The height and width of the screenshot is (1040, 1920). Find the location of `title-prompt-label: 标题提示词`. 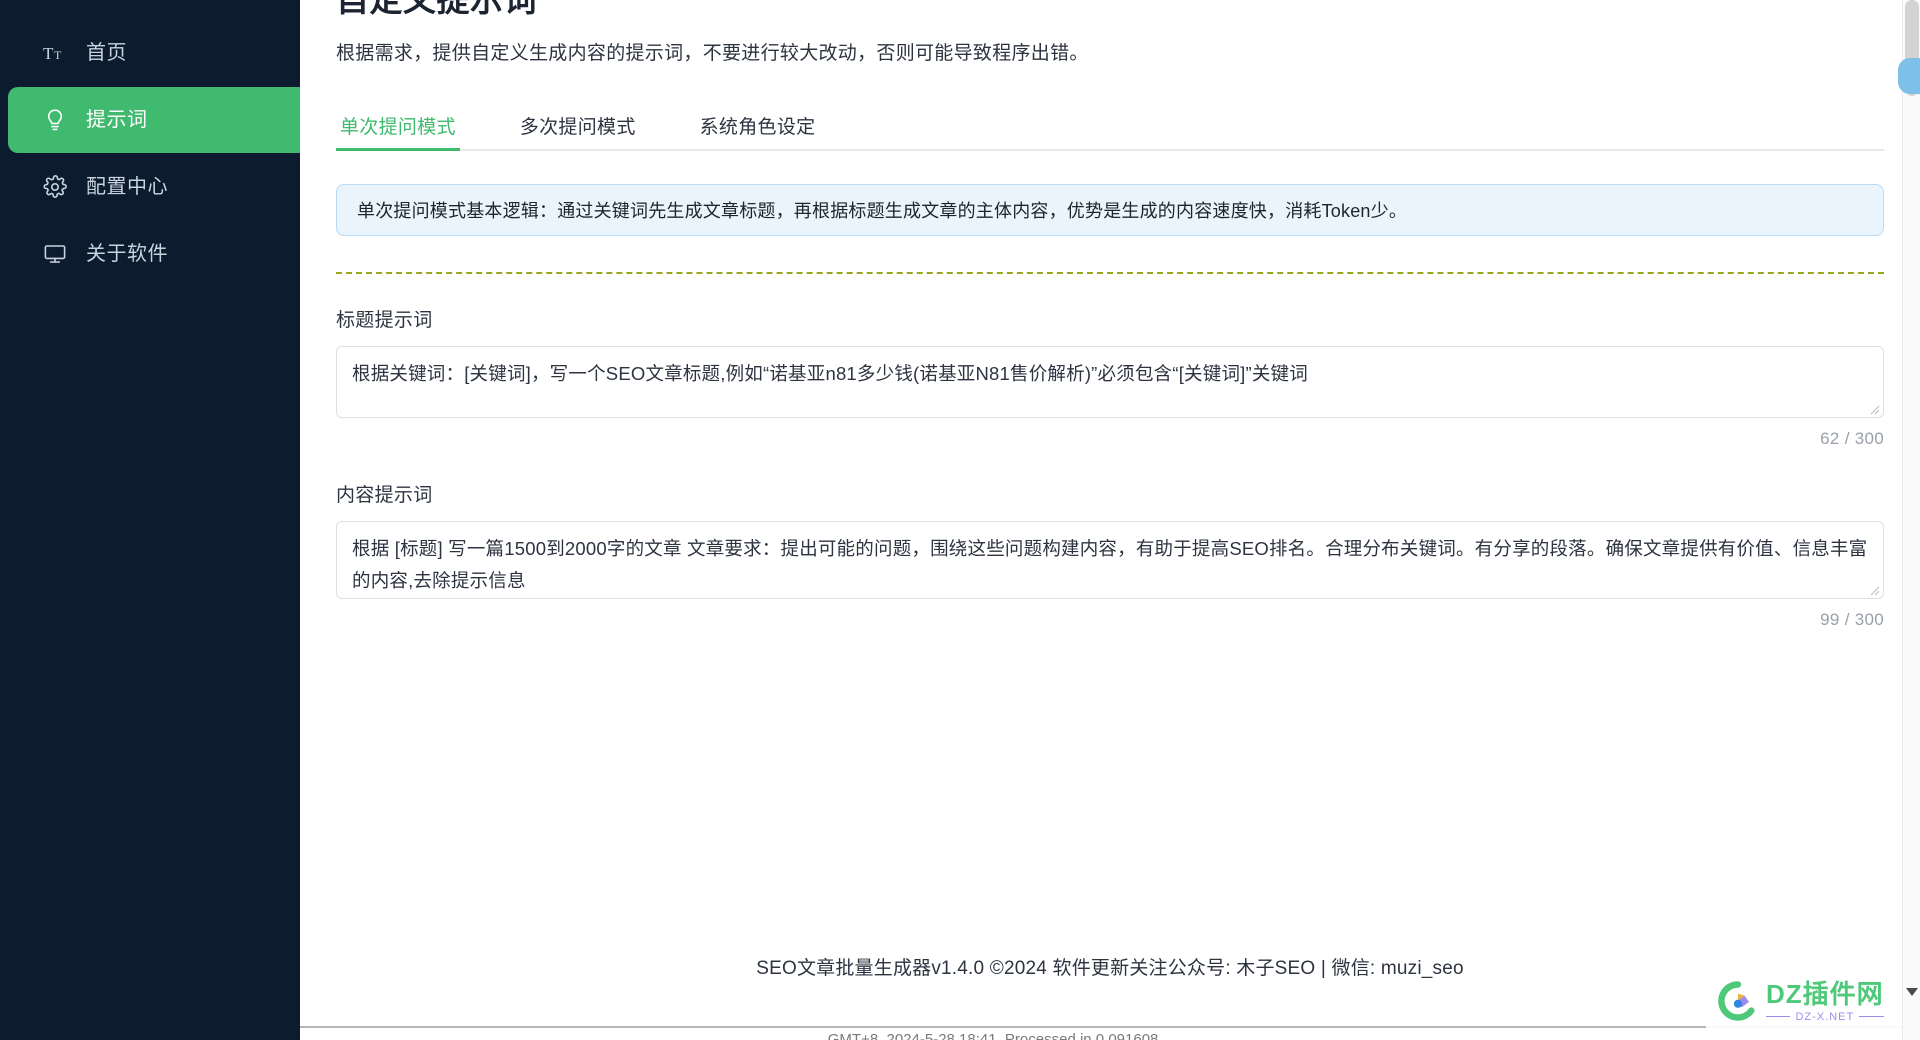

title-prompt-label: 标题提示词 is located at coordinates (384, 320).